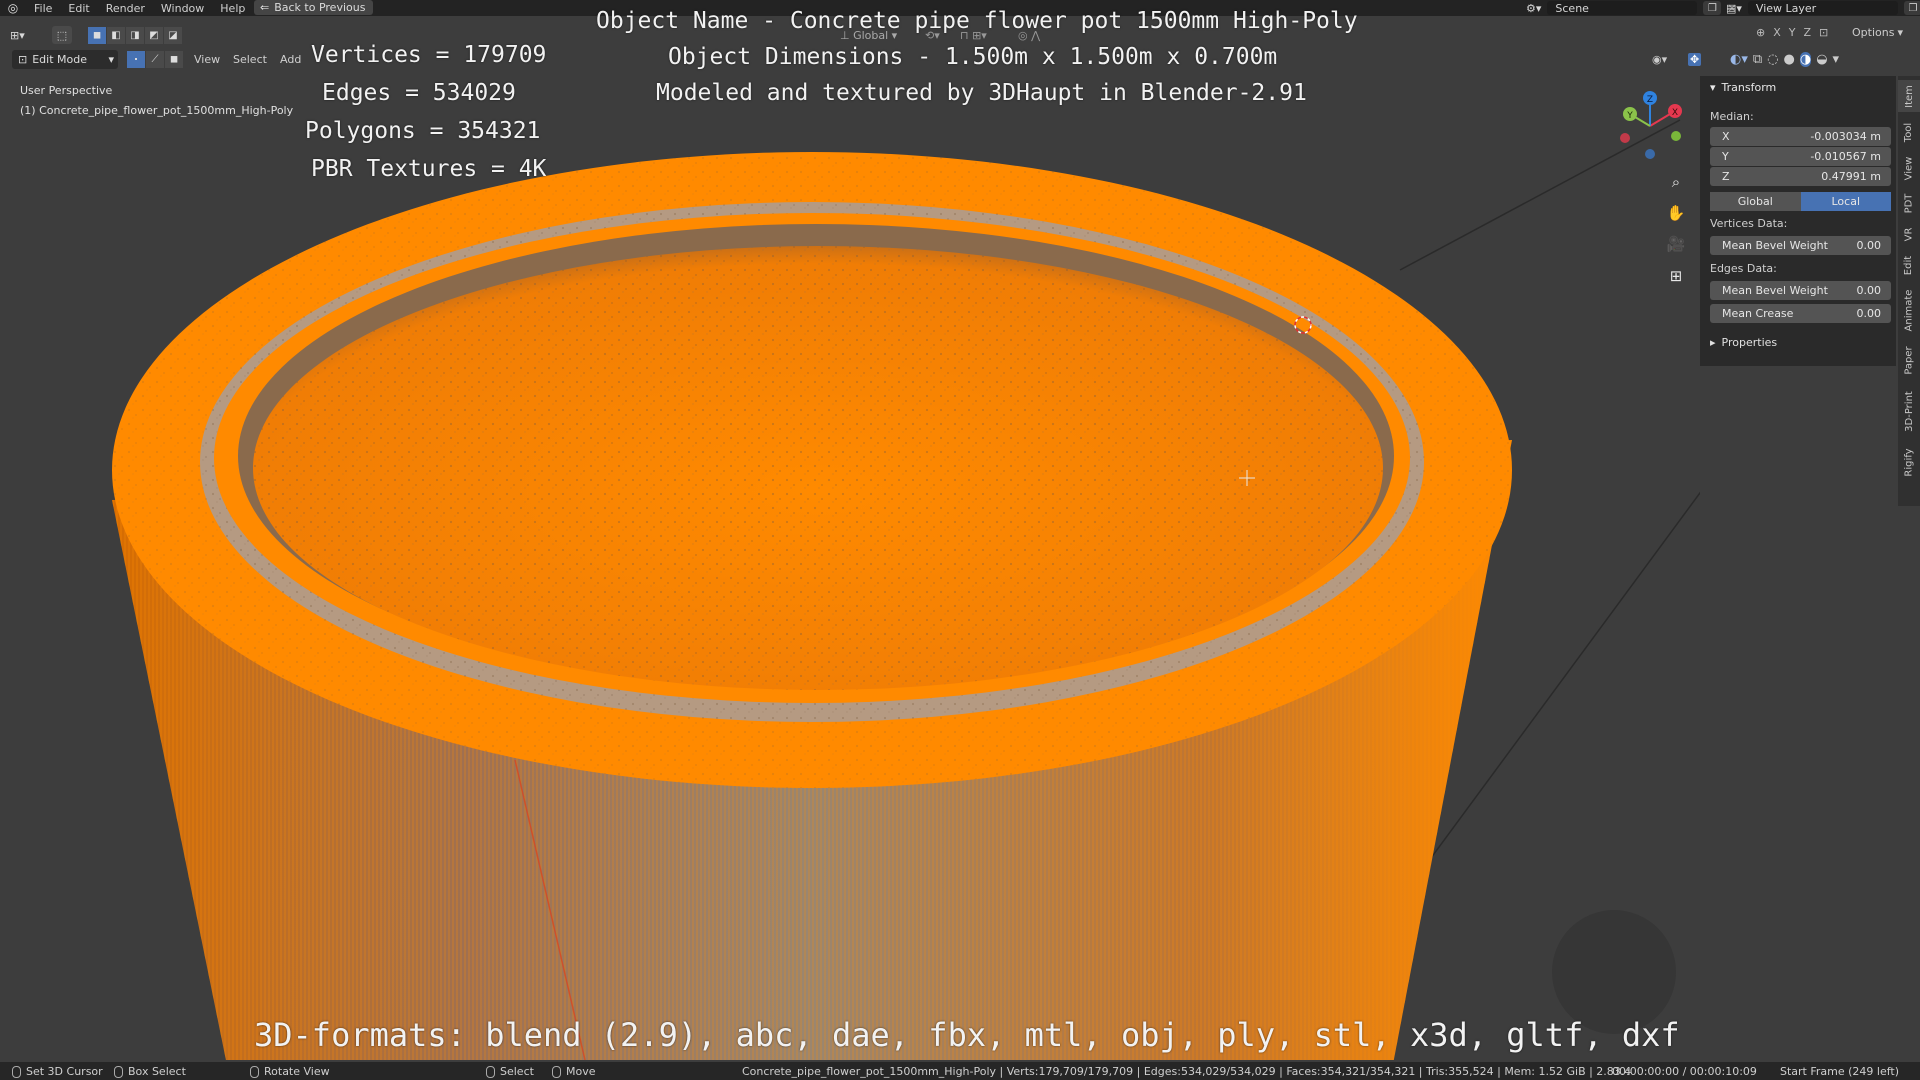  Describe the element at coordinates (1823, 32) in the screenshot. I see `auto-merge-icon: ⊡` at that location.